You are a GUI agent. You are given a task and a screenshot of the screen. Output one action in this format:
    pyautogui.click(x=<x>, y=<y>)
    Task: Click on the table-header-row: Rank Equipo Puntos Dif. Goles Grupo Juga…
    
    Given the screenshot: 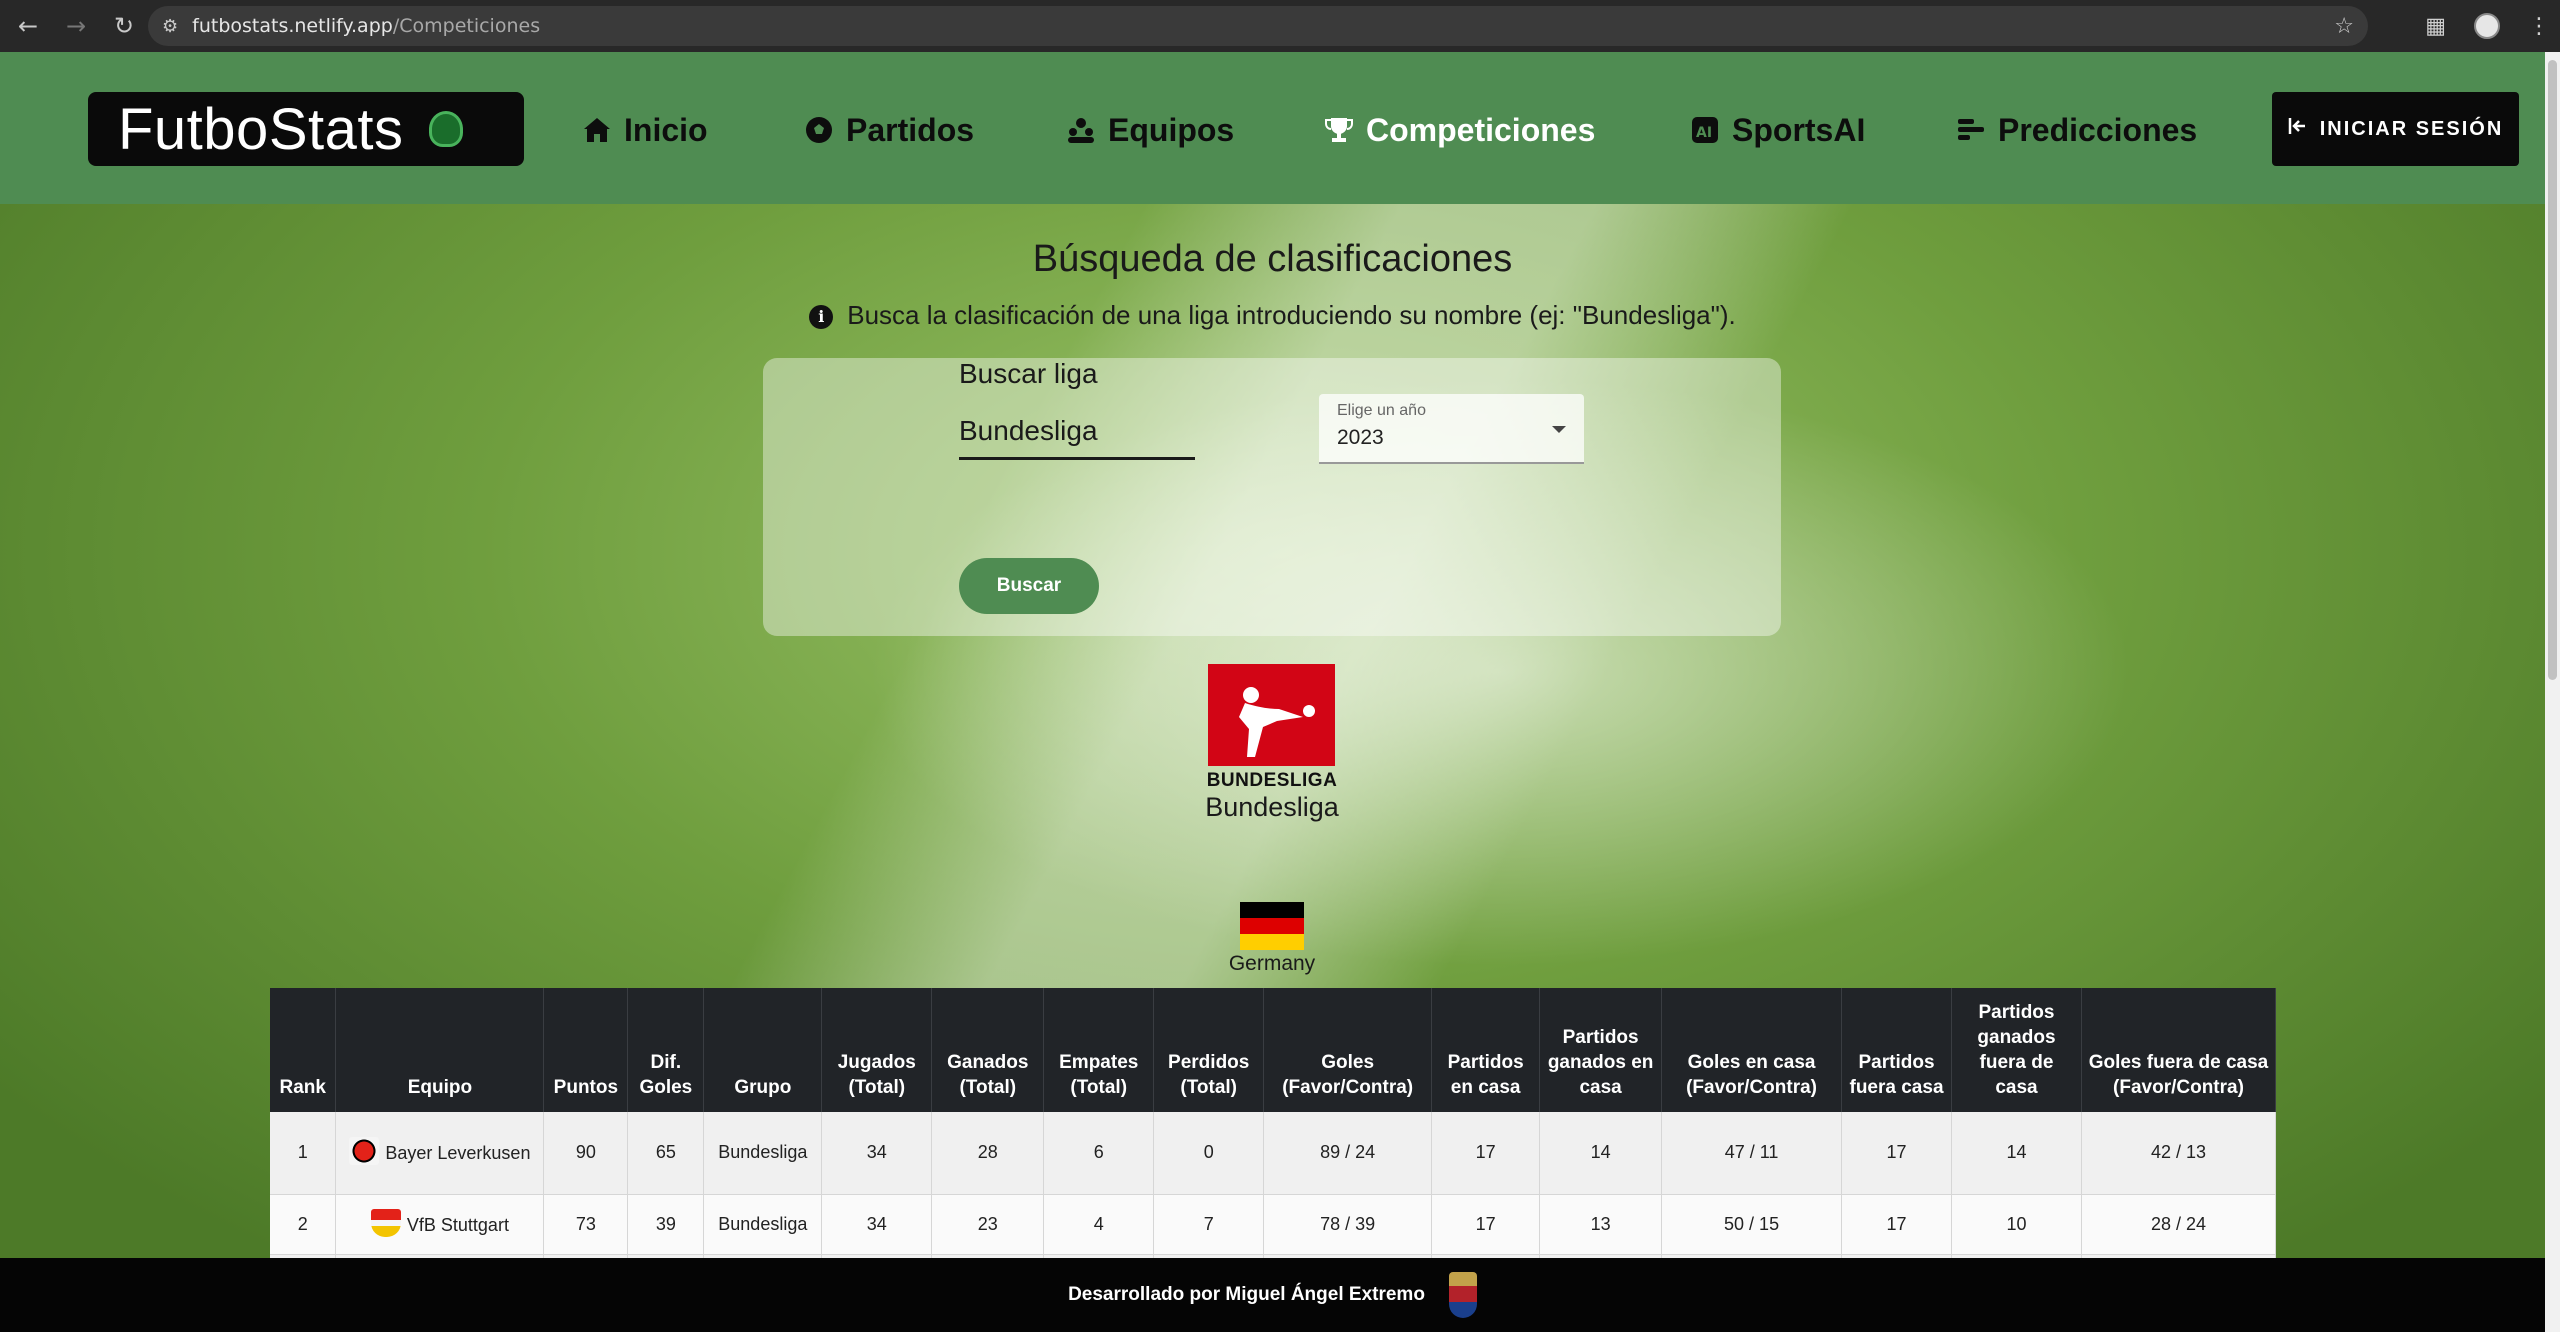 What is the action you would take?
    pyautogui.click(x=1273, y=1050)
    